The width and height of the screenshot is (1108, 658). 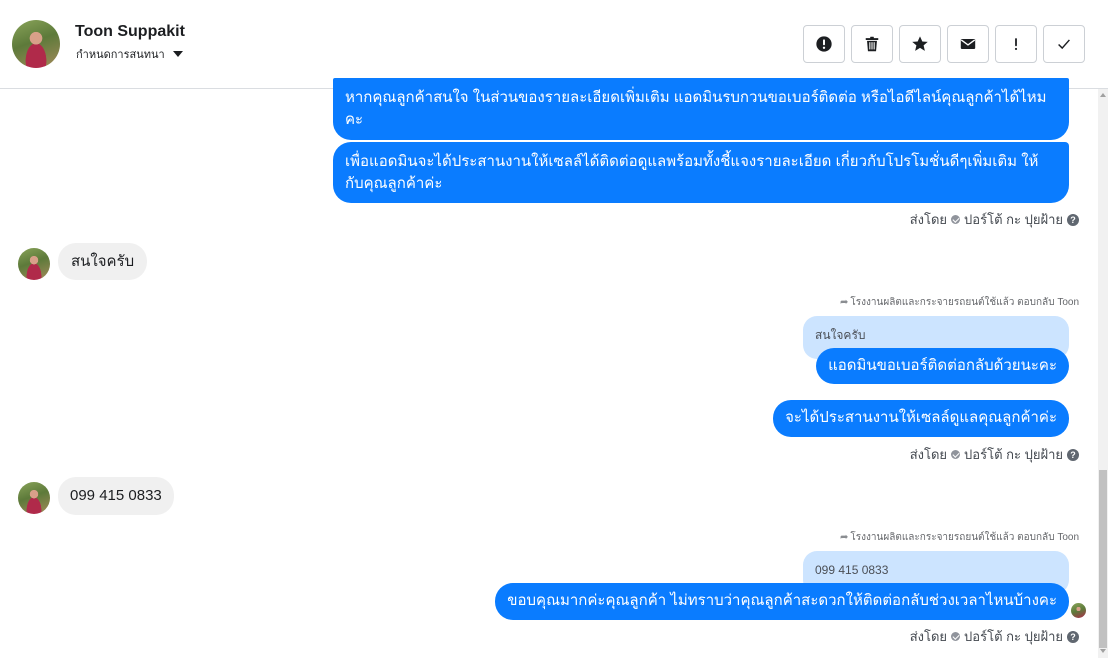 I want to click on mark-unread-button, so click(x=968, y=44).